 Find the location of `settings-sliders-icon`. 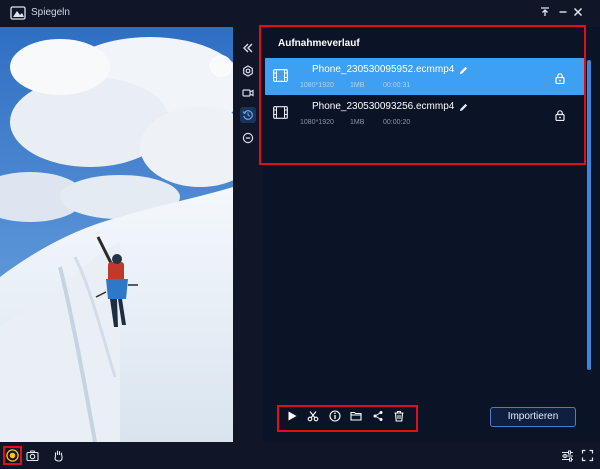

settings-sliders-icon is located at coordinates (567, 455).